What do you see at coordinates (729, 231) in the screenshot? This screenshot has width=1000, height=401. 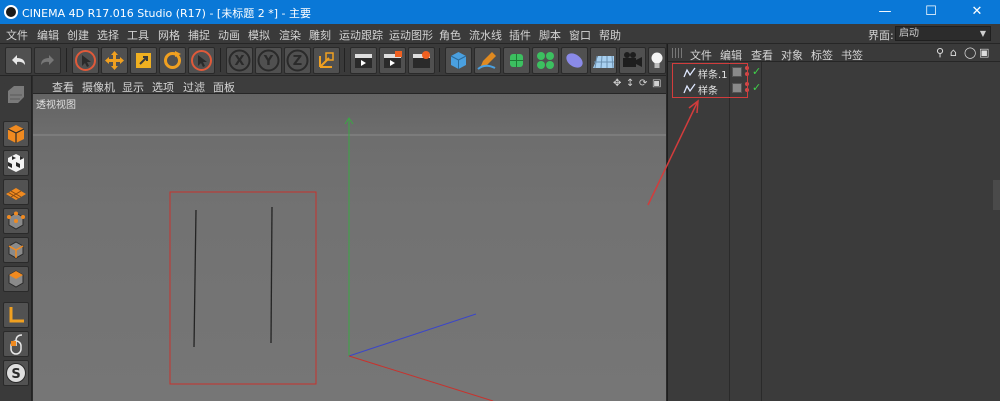 I see `column-divider` at bounding box center [729, 231].